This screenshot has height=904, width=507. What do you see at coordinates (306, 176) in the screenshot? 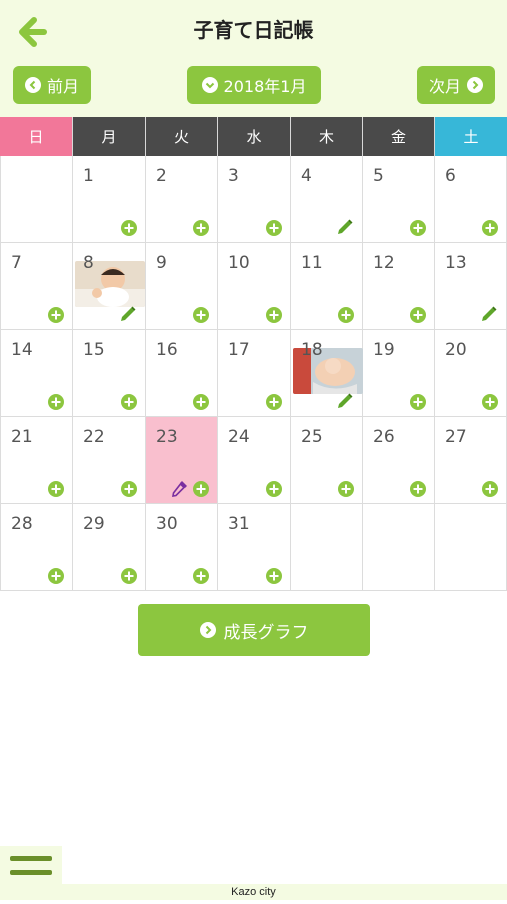
I see `day-number: 4` at bounding box center [306, 176].